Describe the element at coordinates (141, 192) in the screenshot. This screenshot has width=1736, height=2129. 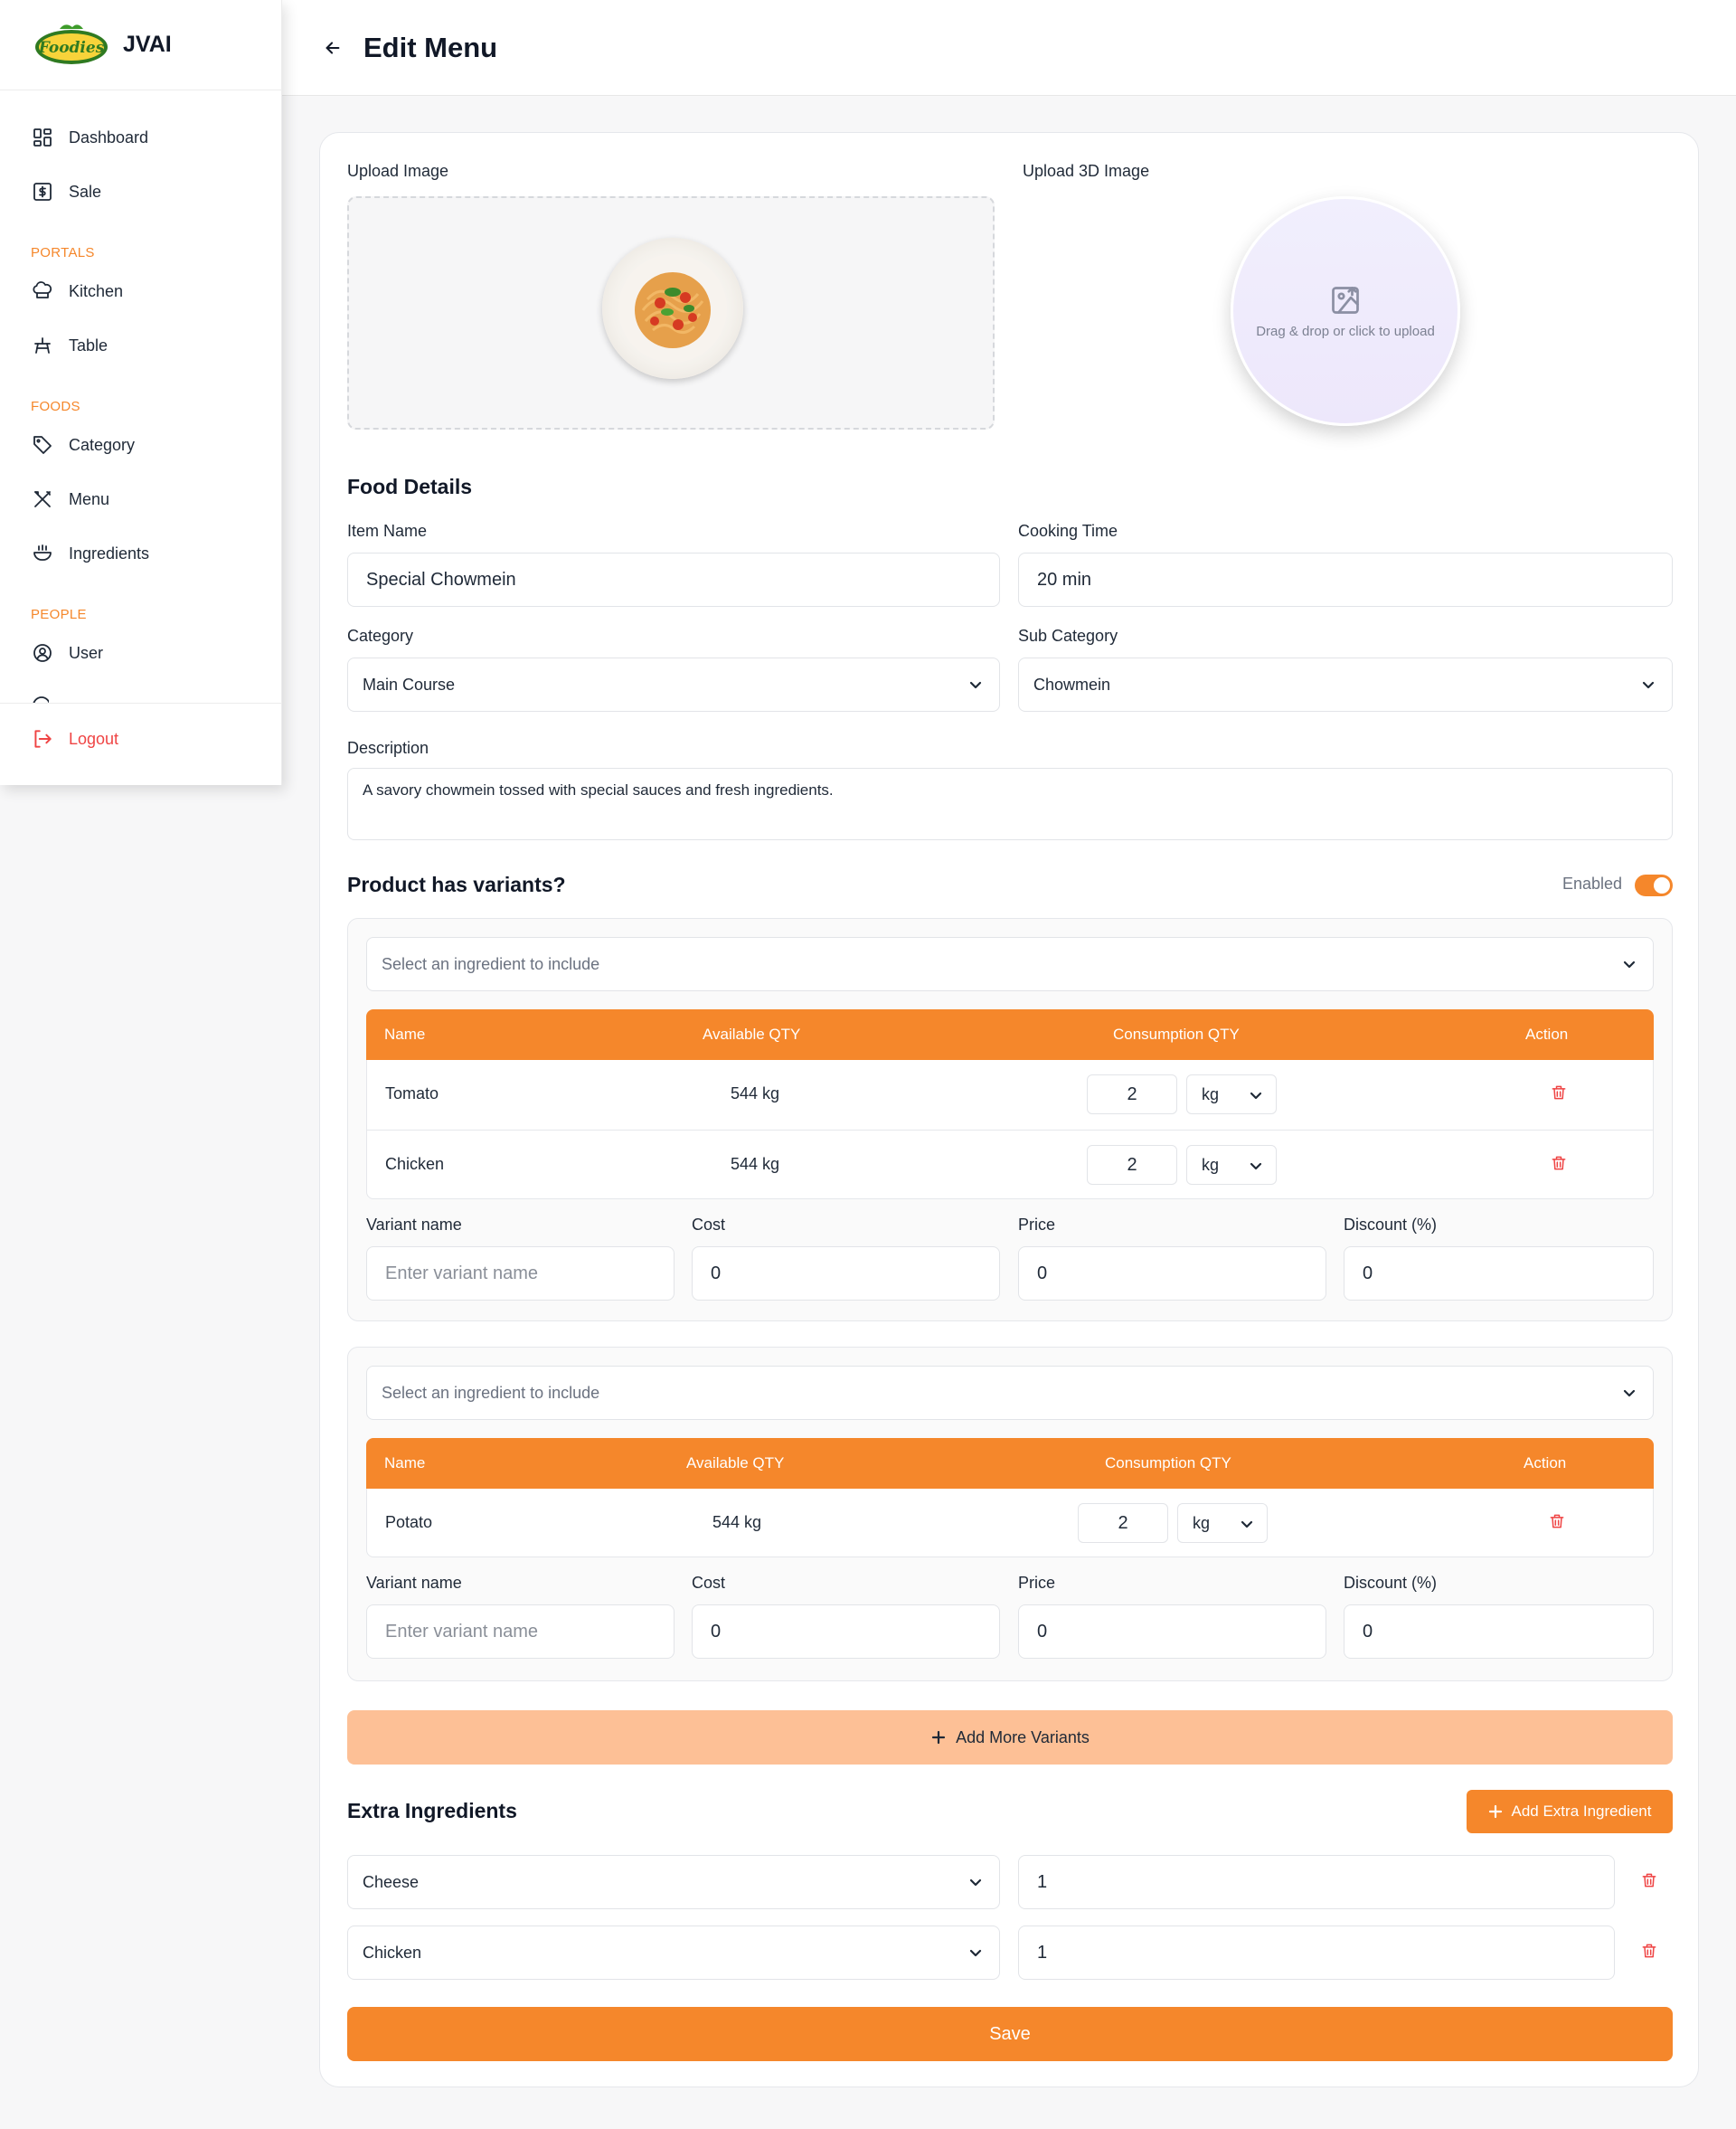
I see `sidebar-item-sale: Sale` at that location.